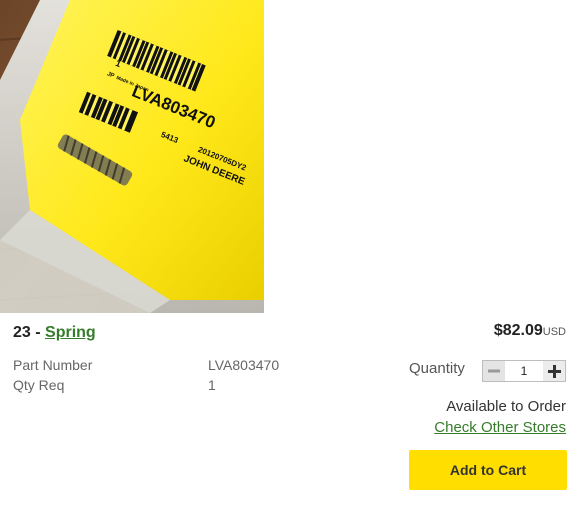 The width and height of the screenshot is (586, 507). What do you see at coordinates (244, 365) in the screenshot?
I see `spec-value: LVA803470` at bounding box center [244, 365].